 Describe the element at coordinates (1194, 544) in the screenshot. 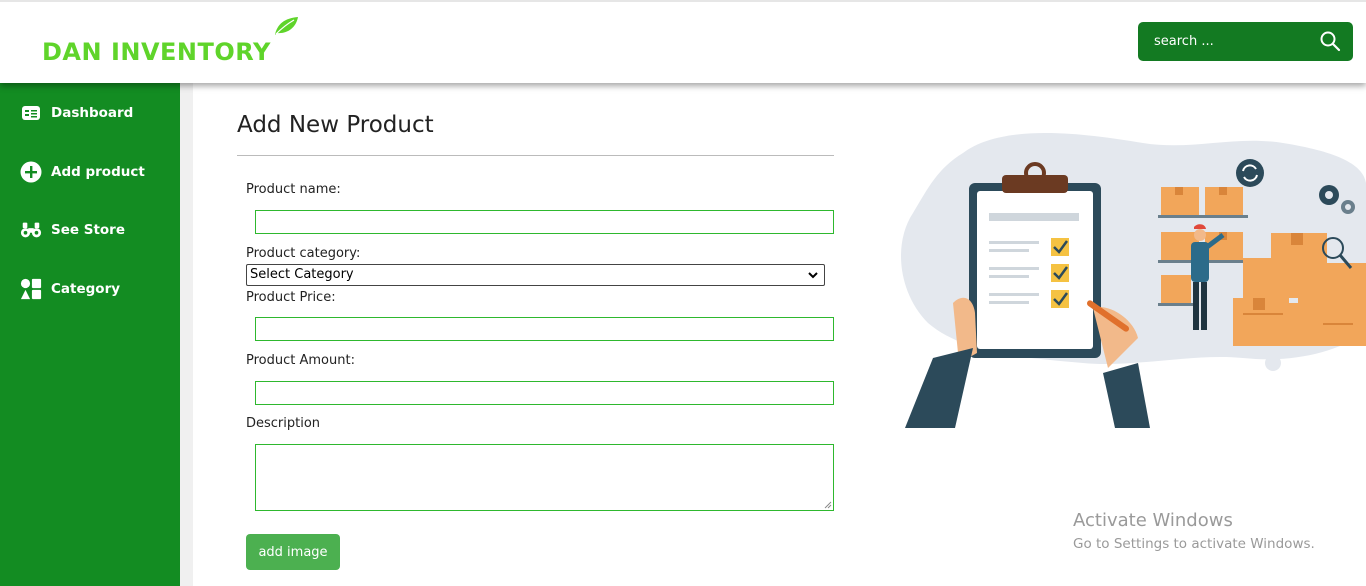

I see `watermark-subtitle: Go to Settings to activate Windows.` at that location.